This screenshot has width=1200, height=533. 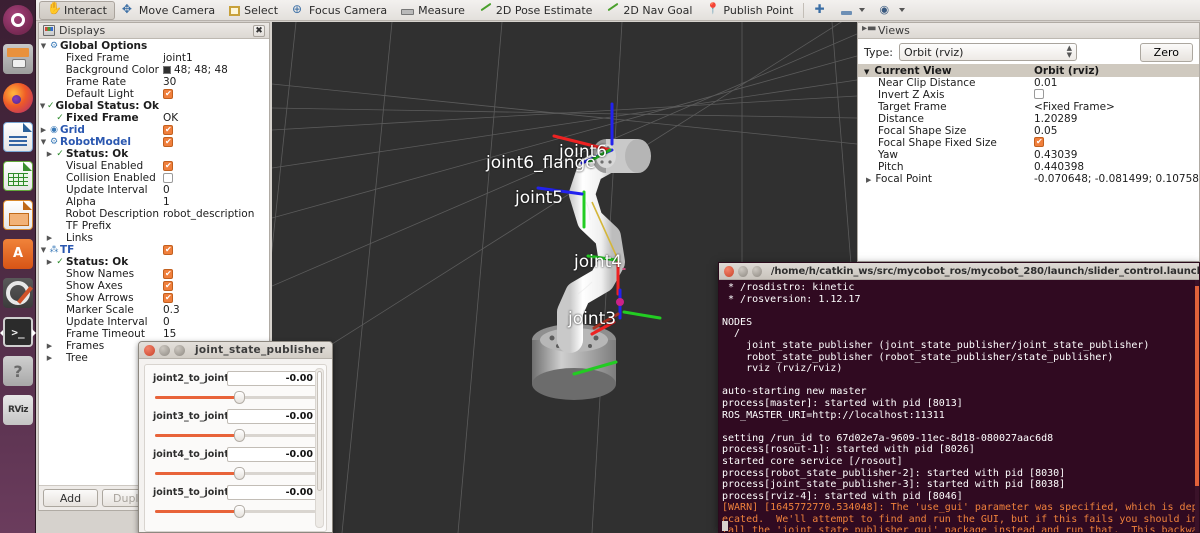 What do you see at coordinates (149, 350) in the screenshot?
I see `window-close-icon` at bounding box center [149, 350].